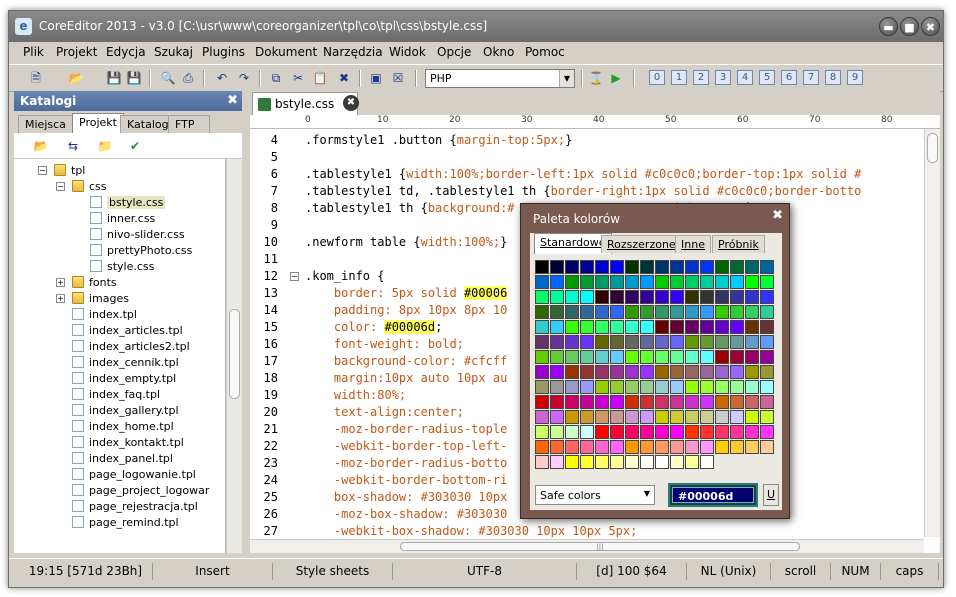 This screenshot has height=597, width=956. What do you see at coordinates (222, 78) in the screenshot?
I see `undo-icon: ↶` at bounding box center [222, 78].